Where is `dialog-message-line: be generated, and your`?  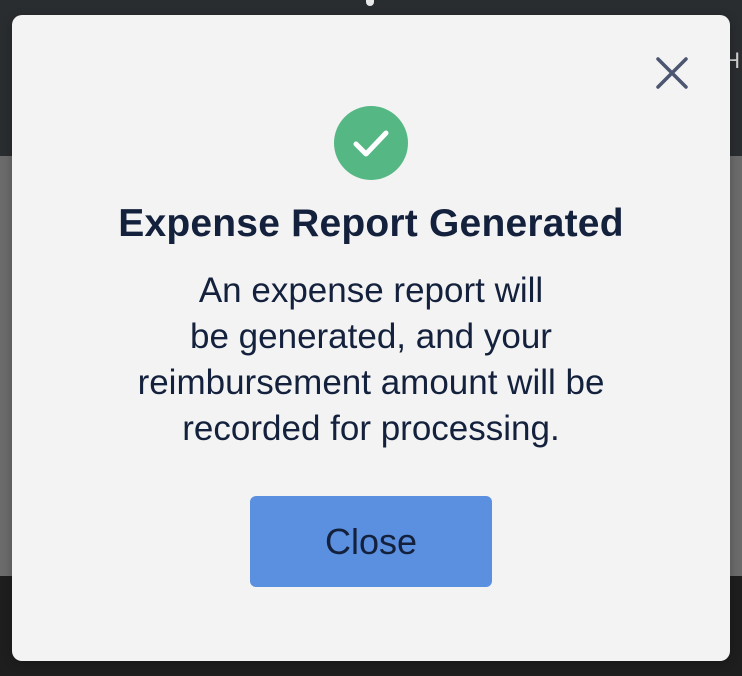
dialog-message-line: be generated, and your is located at coordinates (371, 336).